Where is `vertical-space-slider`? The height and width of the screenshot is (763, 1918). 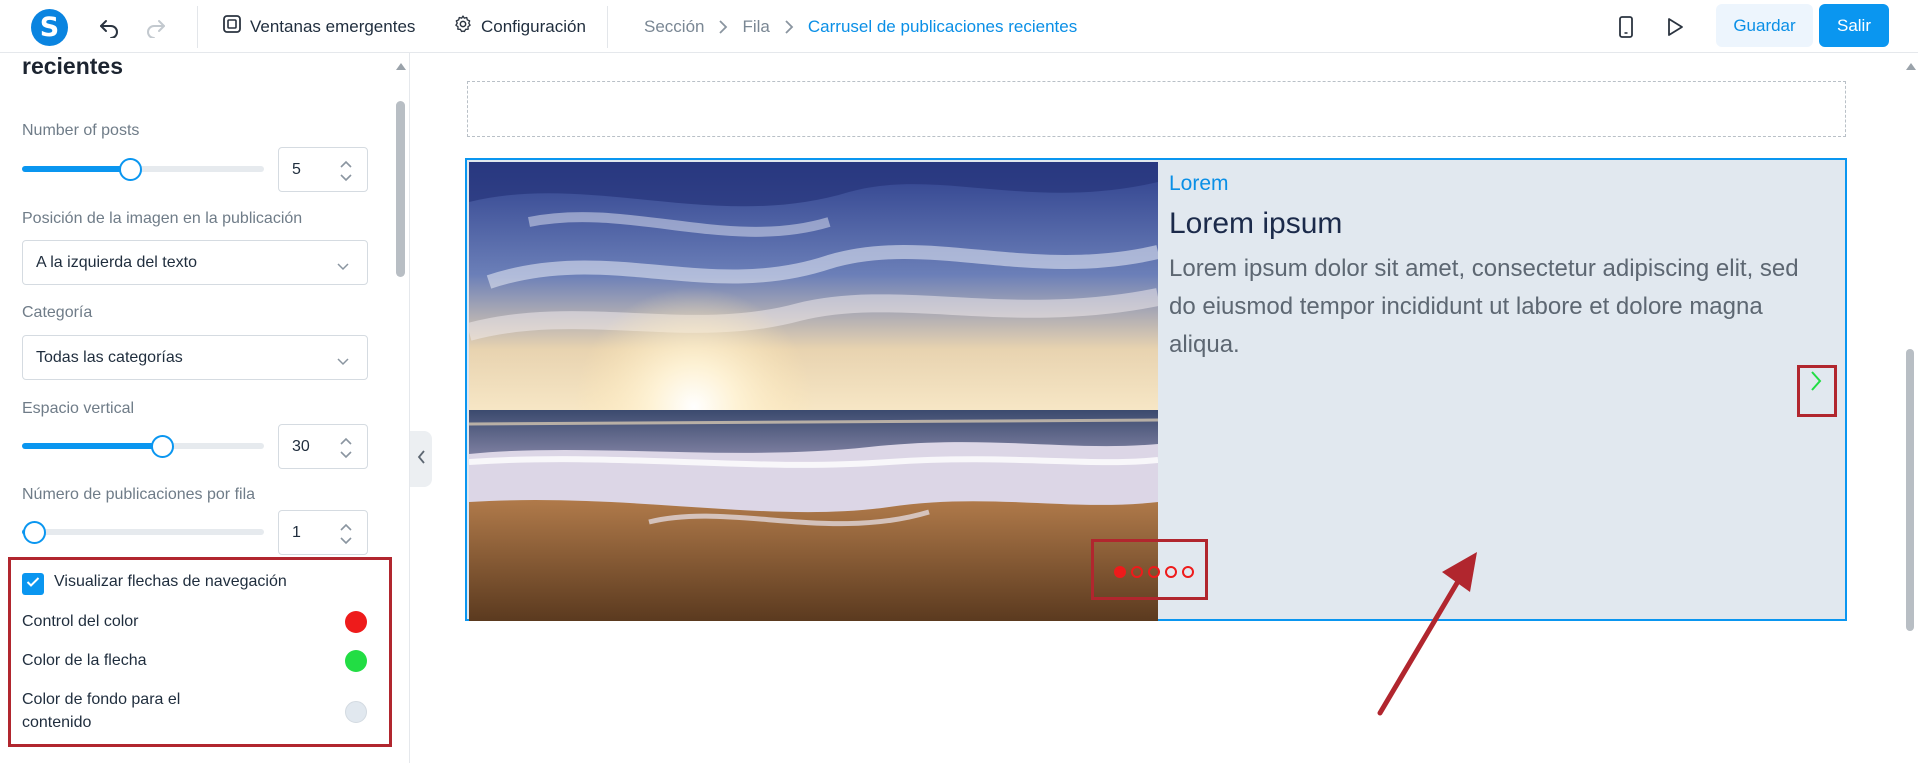 vertical-space-slider is located at coordinates (143, 446).